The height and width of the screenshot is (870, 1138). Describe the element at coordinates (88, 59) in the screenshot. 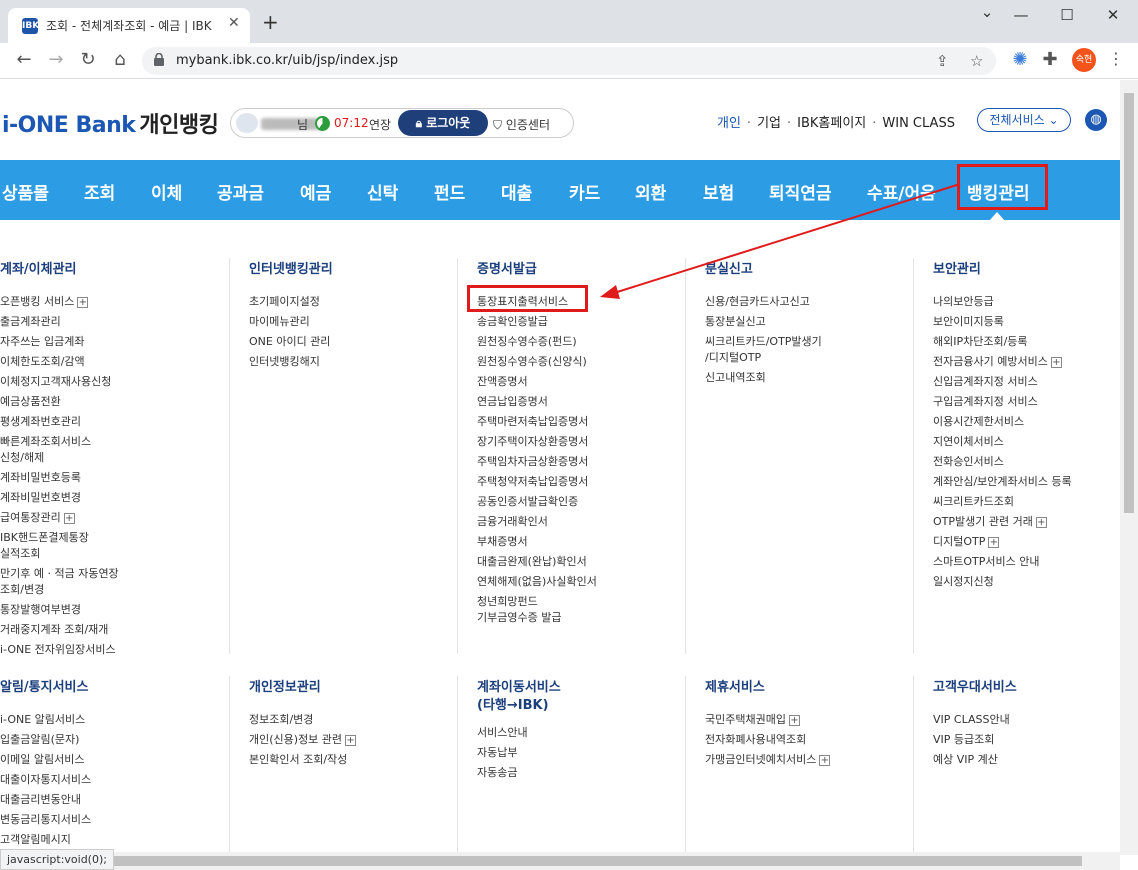

I see `reload-icon: ↻` at that location.